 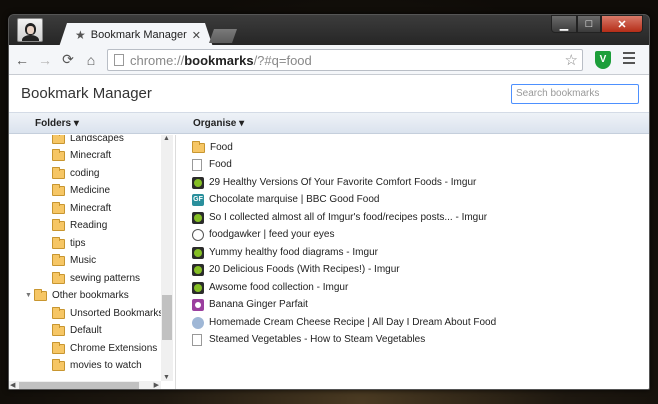 I want to click on home-button: ⌂, so click(x=91, y=60).